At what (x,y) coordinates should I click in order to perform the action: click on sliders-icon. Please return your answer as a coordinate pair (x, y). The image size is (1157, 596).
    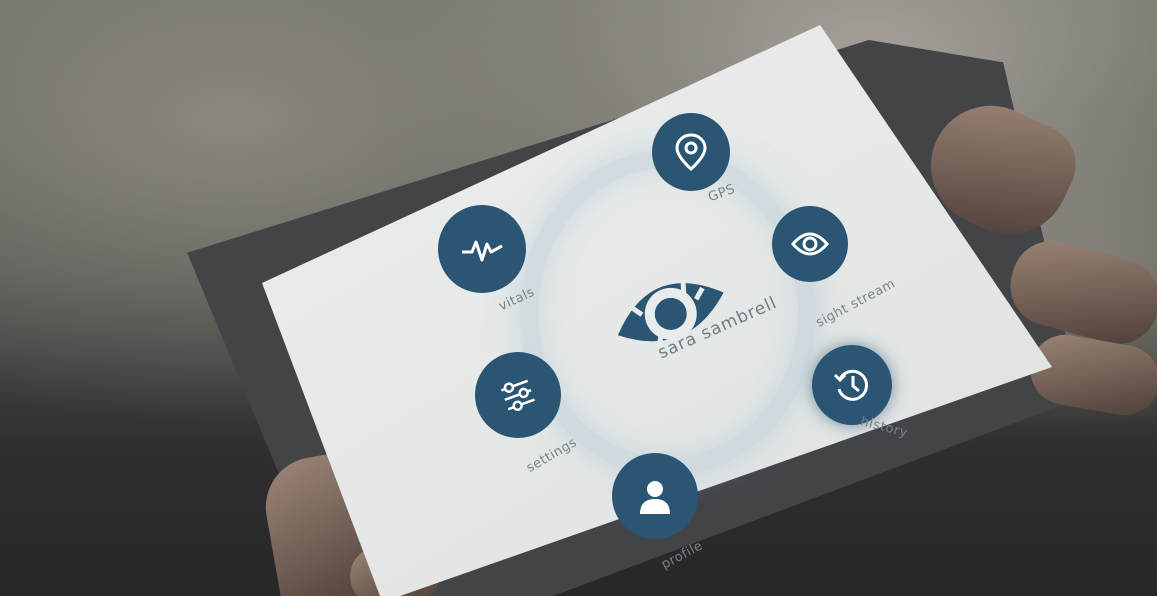
    Looking at the image, I should click on (518, 395).